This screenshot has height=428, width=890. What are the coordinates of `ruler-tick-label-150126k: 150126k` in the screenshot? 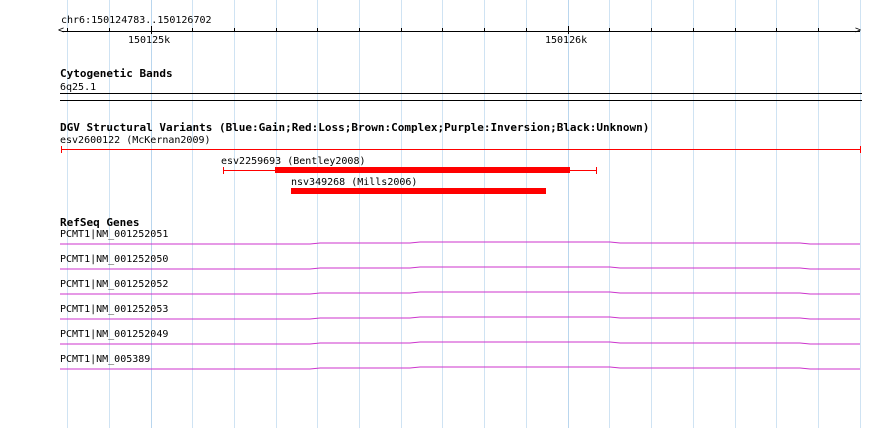 It's located at (566, 40).